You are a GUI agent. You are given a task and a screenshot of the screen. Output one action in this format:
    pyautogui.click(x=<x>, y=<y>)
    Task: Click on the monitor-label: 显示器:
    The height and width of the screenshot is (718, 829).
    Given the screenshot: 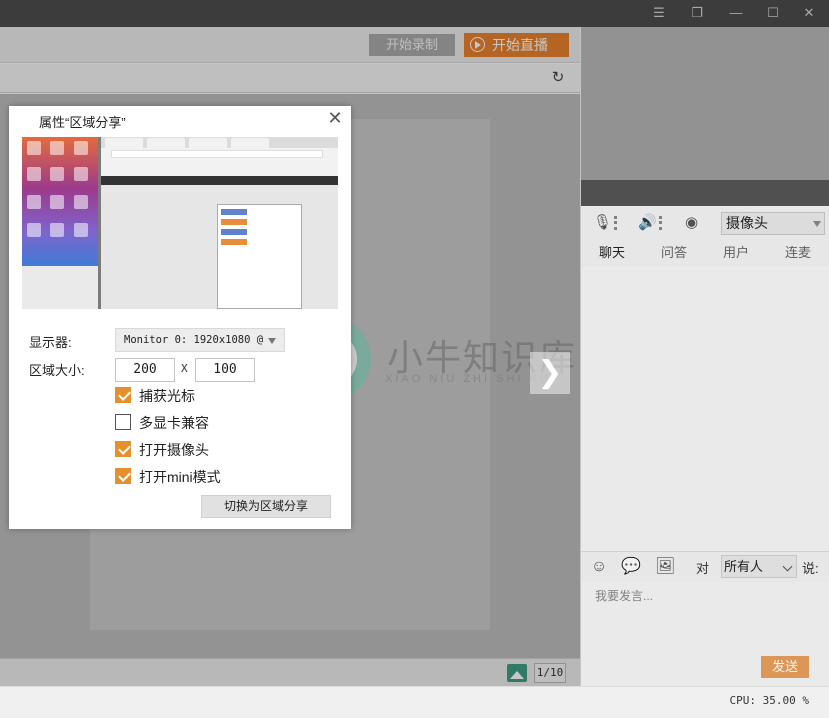 What is the action you would take?
    pyautogui.click(x=50, y=342)
    